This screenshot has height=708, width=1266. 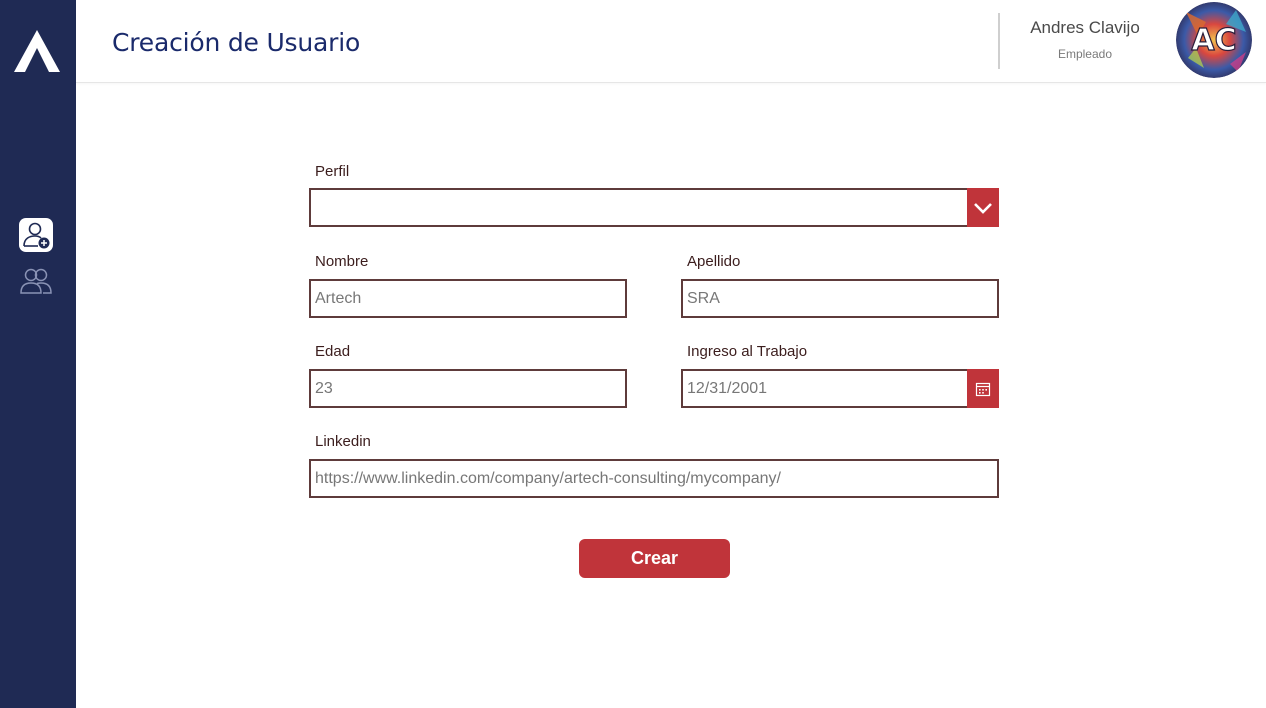 What do you see at coordinates (236, 42) in the screenshot?
I see `page-title: Creación de Usuario` at bounding box center [236, 42].